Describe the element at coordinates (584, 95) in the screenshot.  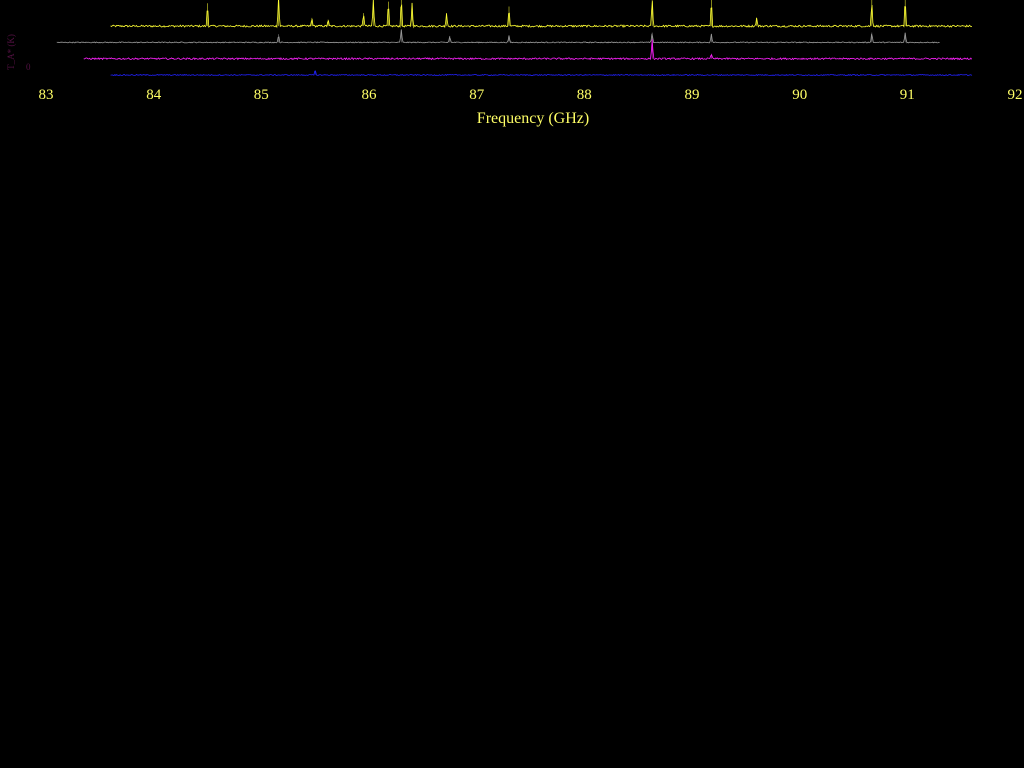
I see `x-tick-label: 88` at that location.